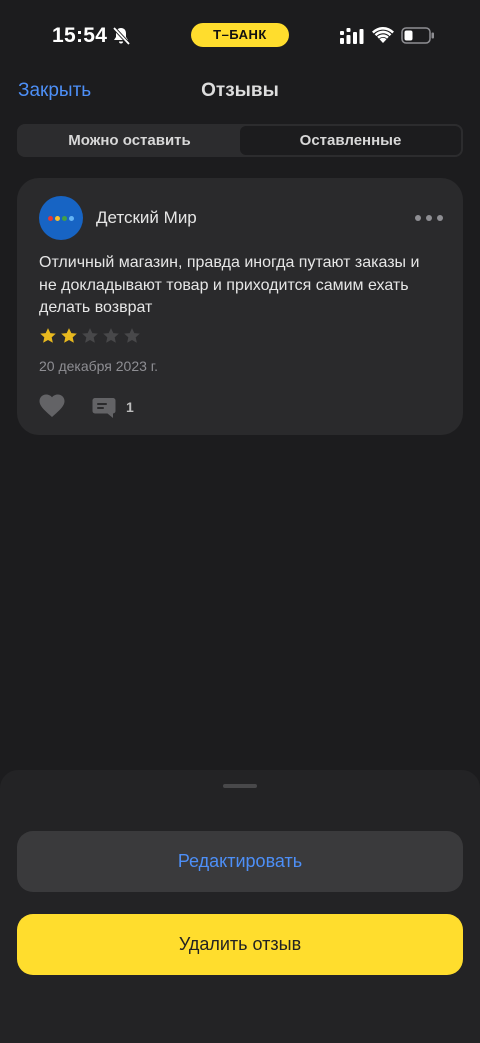 This screenshot has height=1043, width=480. I want to click on comment-count: 1, so click(130, 407).